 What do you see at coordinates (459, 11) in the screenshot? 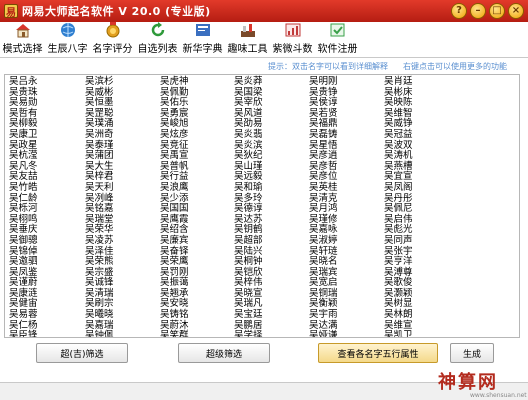
I see `help-icon: ?` at bounding box center [459, 11].